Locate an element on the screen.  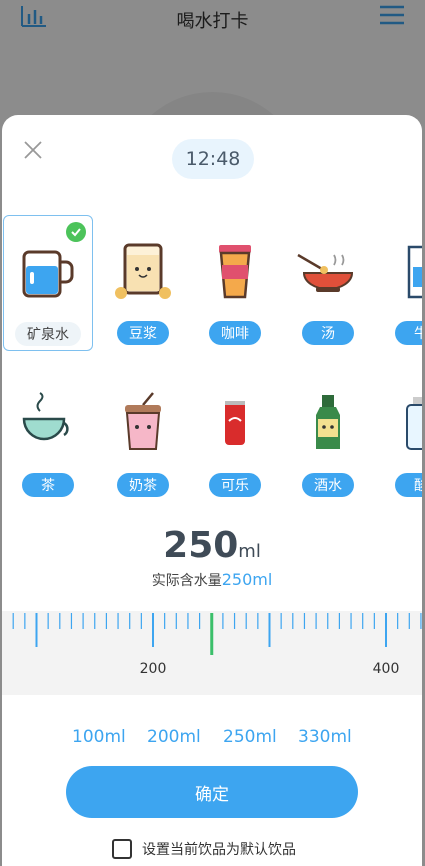
amount-ruler-slider: 200 400 is located at coordinates (212, 653).